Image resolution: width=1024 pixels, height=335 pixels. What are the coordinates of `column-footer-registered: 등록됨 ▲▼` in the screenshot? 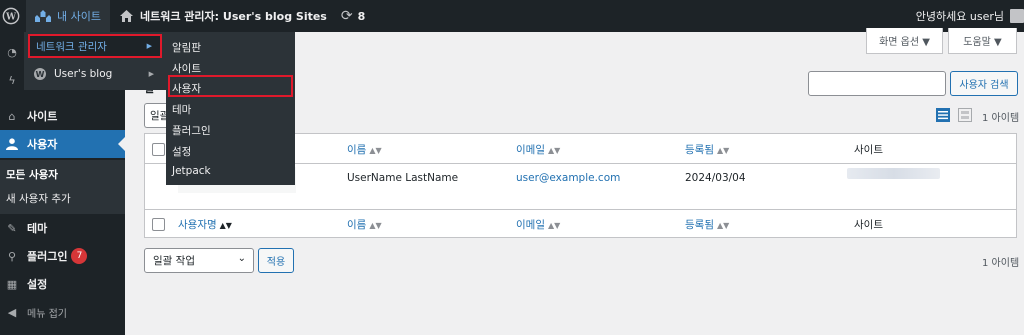 It's located at (707, 224).